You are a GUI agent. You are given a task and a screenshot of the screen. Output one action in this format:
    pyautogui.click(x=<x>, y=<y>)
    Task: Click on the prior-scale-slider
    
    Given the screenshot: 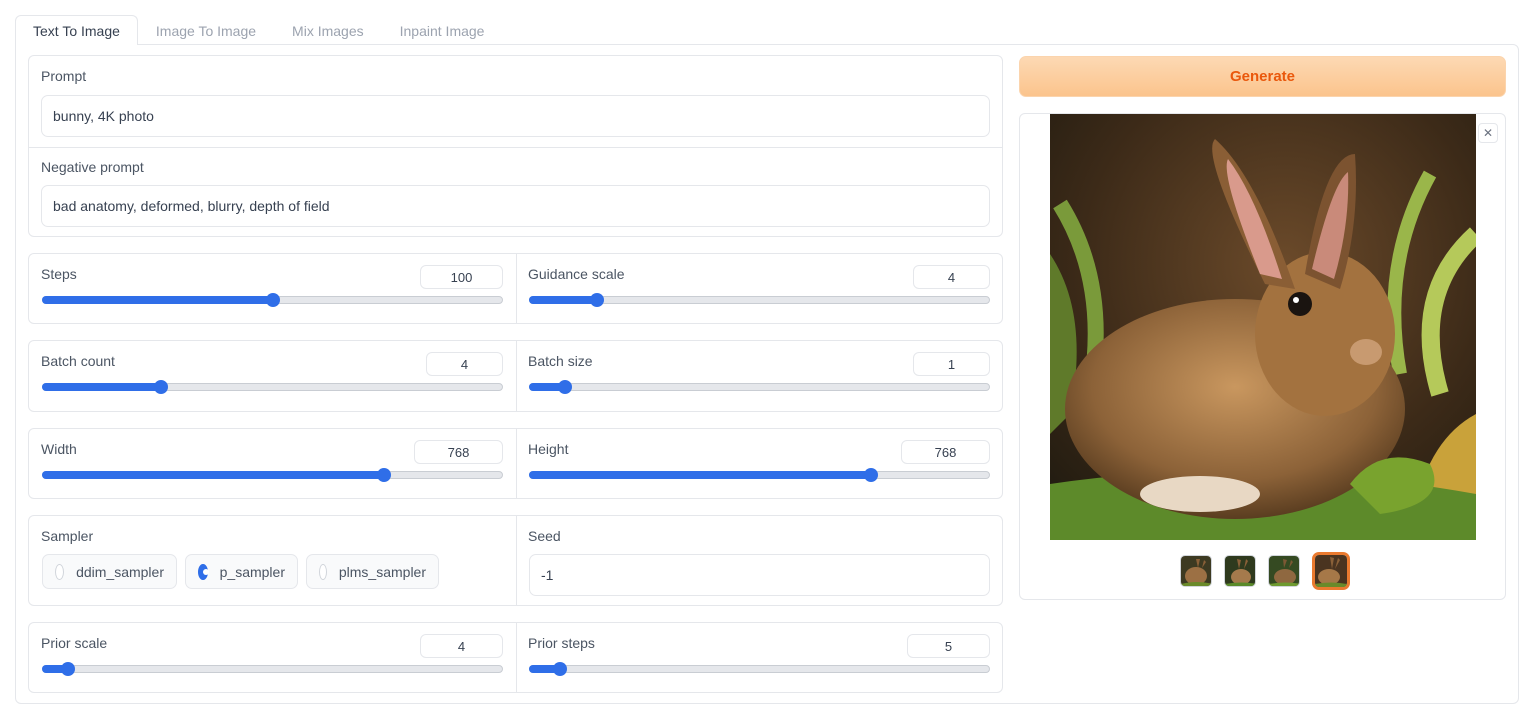 What is the action you would take?
    pyautogui.click(x=272, y=669)
    